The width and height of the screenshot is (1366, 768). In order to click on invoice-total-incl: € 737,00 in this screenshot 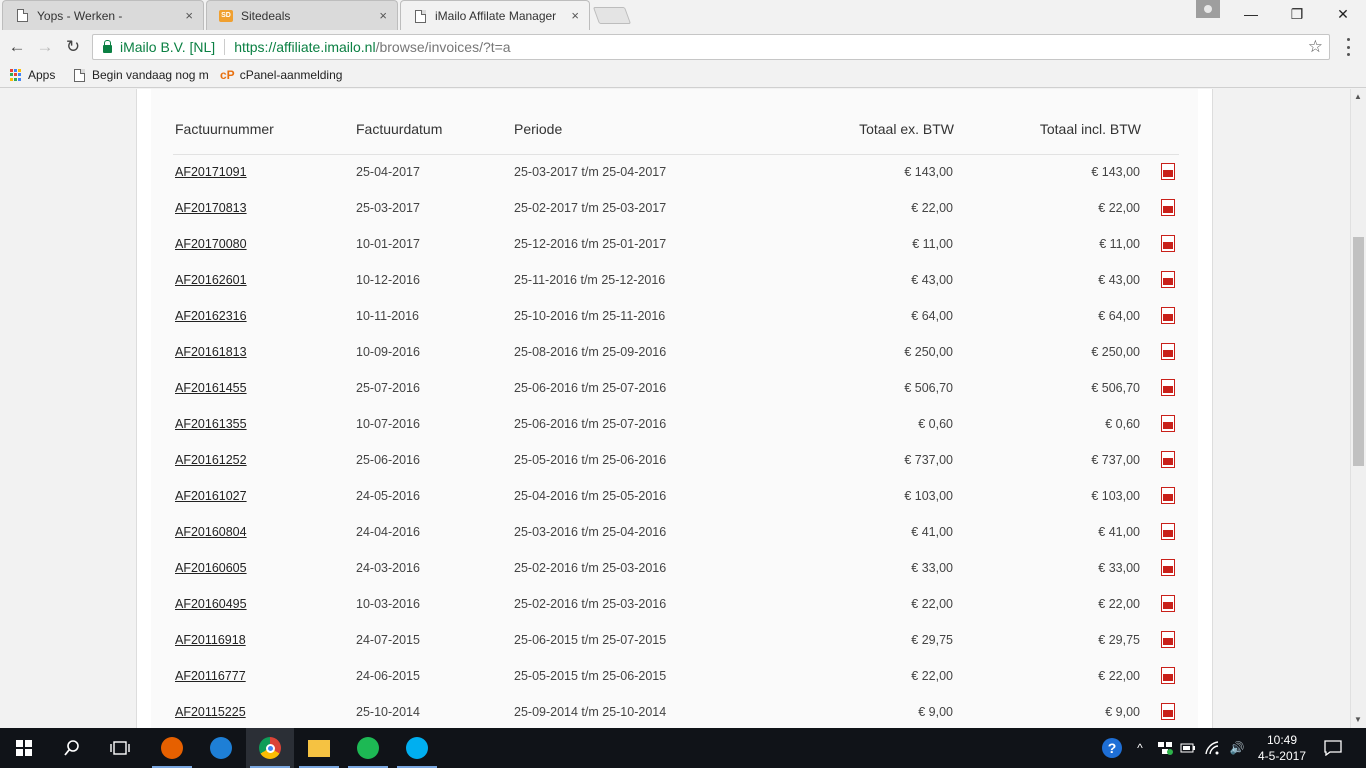, I will do `click(1115, 460)`.